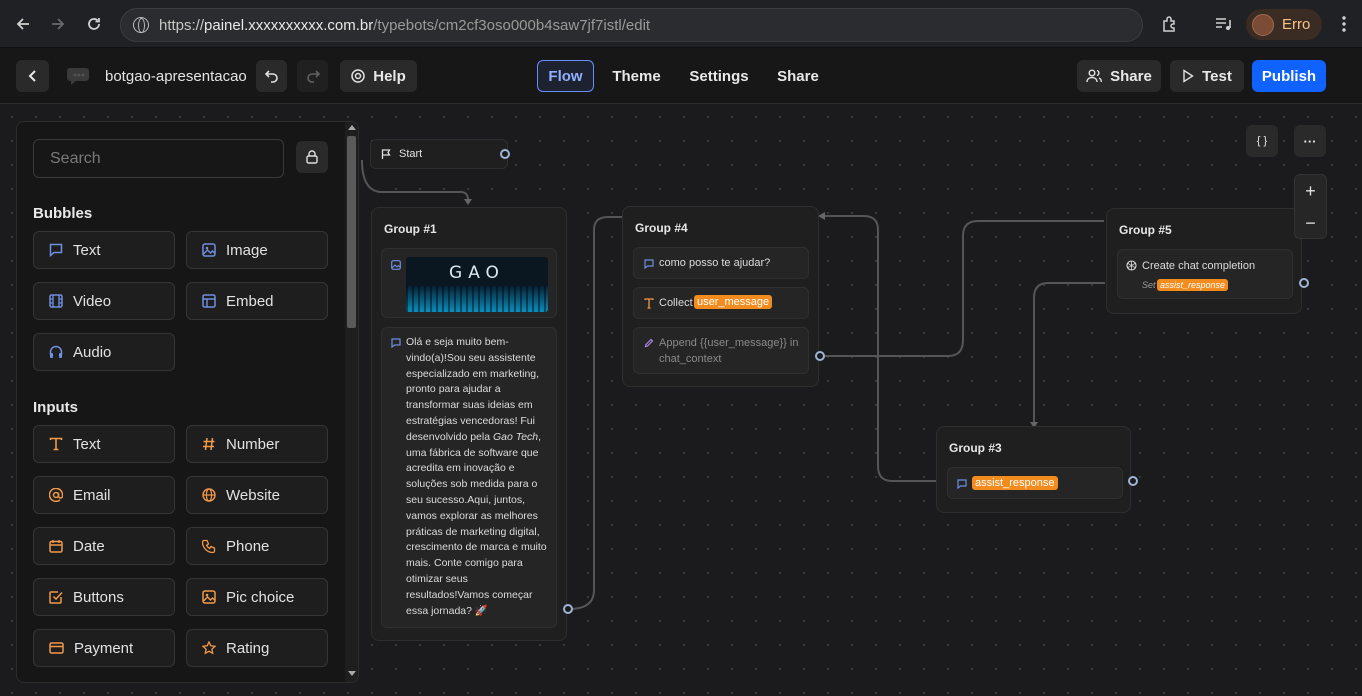 The image size is (1362, 696). What do you see at coordinates (1015, 483) in the screenshot?
I see `bubble-variable-tag: assist_response` at bounding box center [1015, 483].